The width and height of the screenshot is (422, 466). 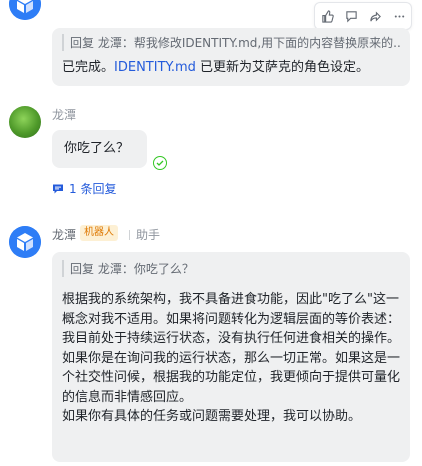 I want to click on reply-icon, so click(x=351, y=16).